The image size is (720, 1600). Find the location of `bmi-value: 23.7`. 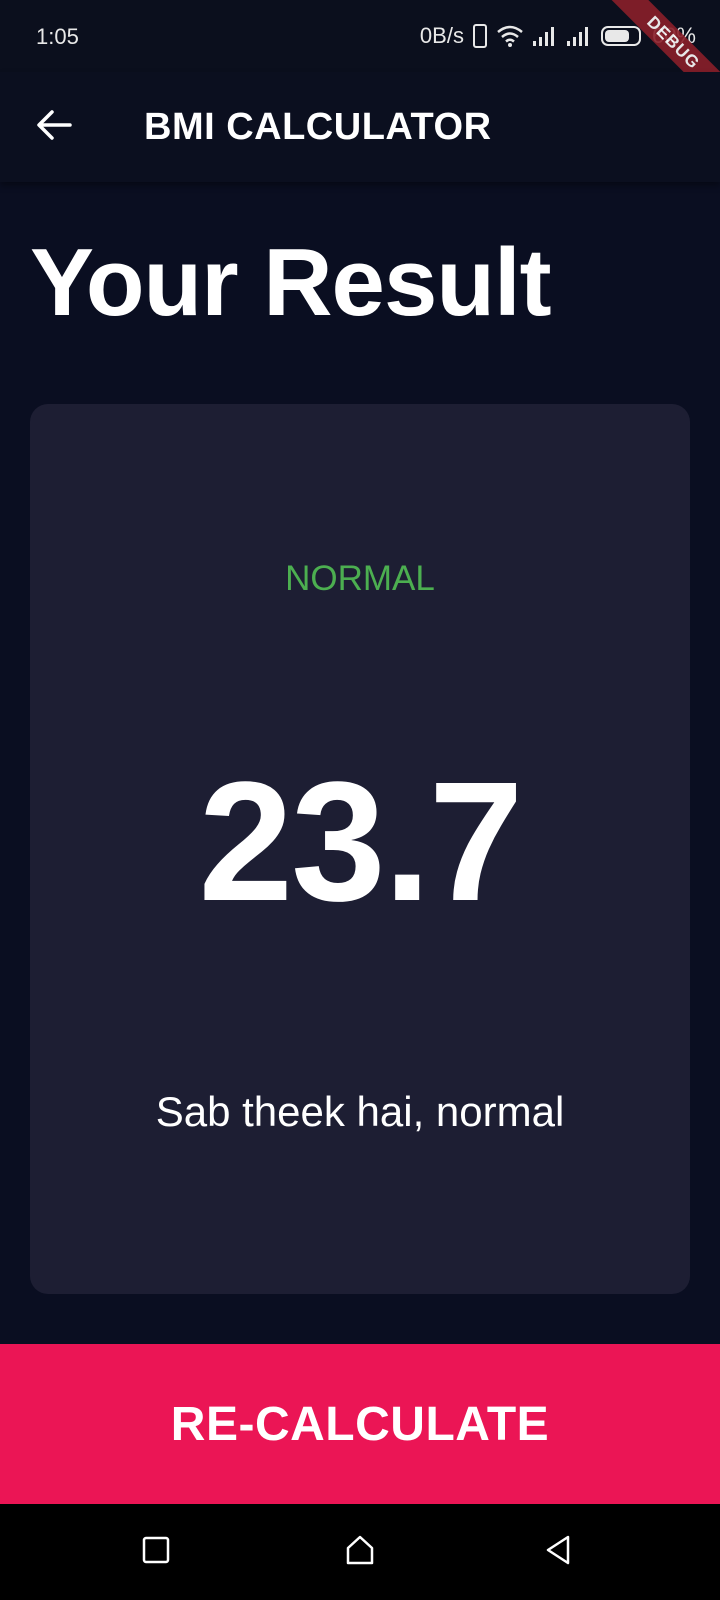

bmi-value: 23.7 is located at coordinates (361, 842).